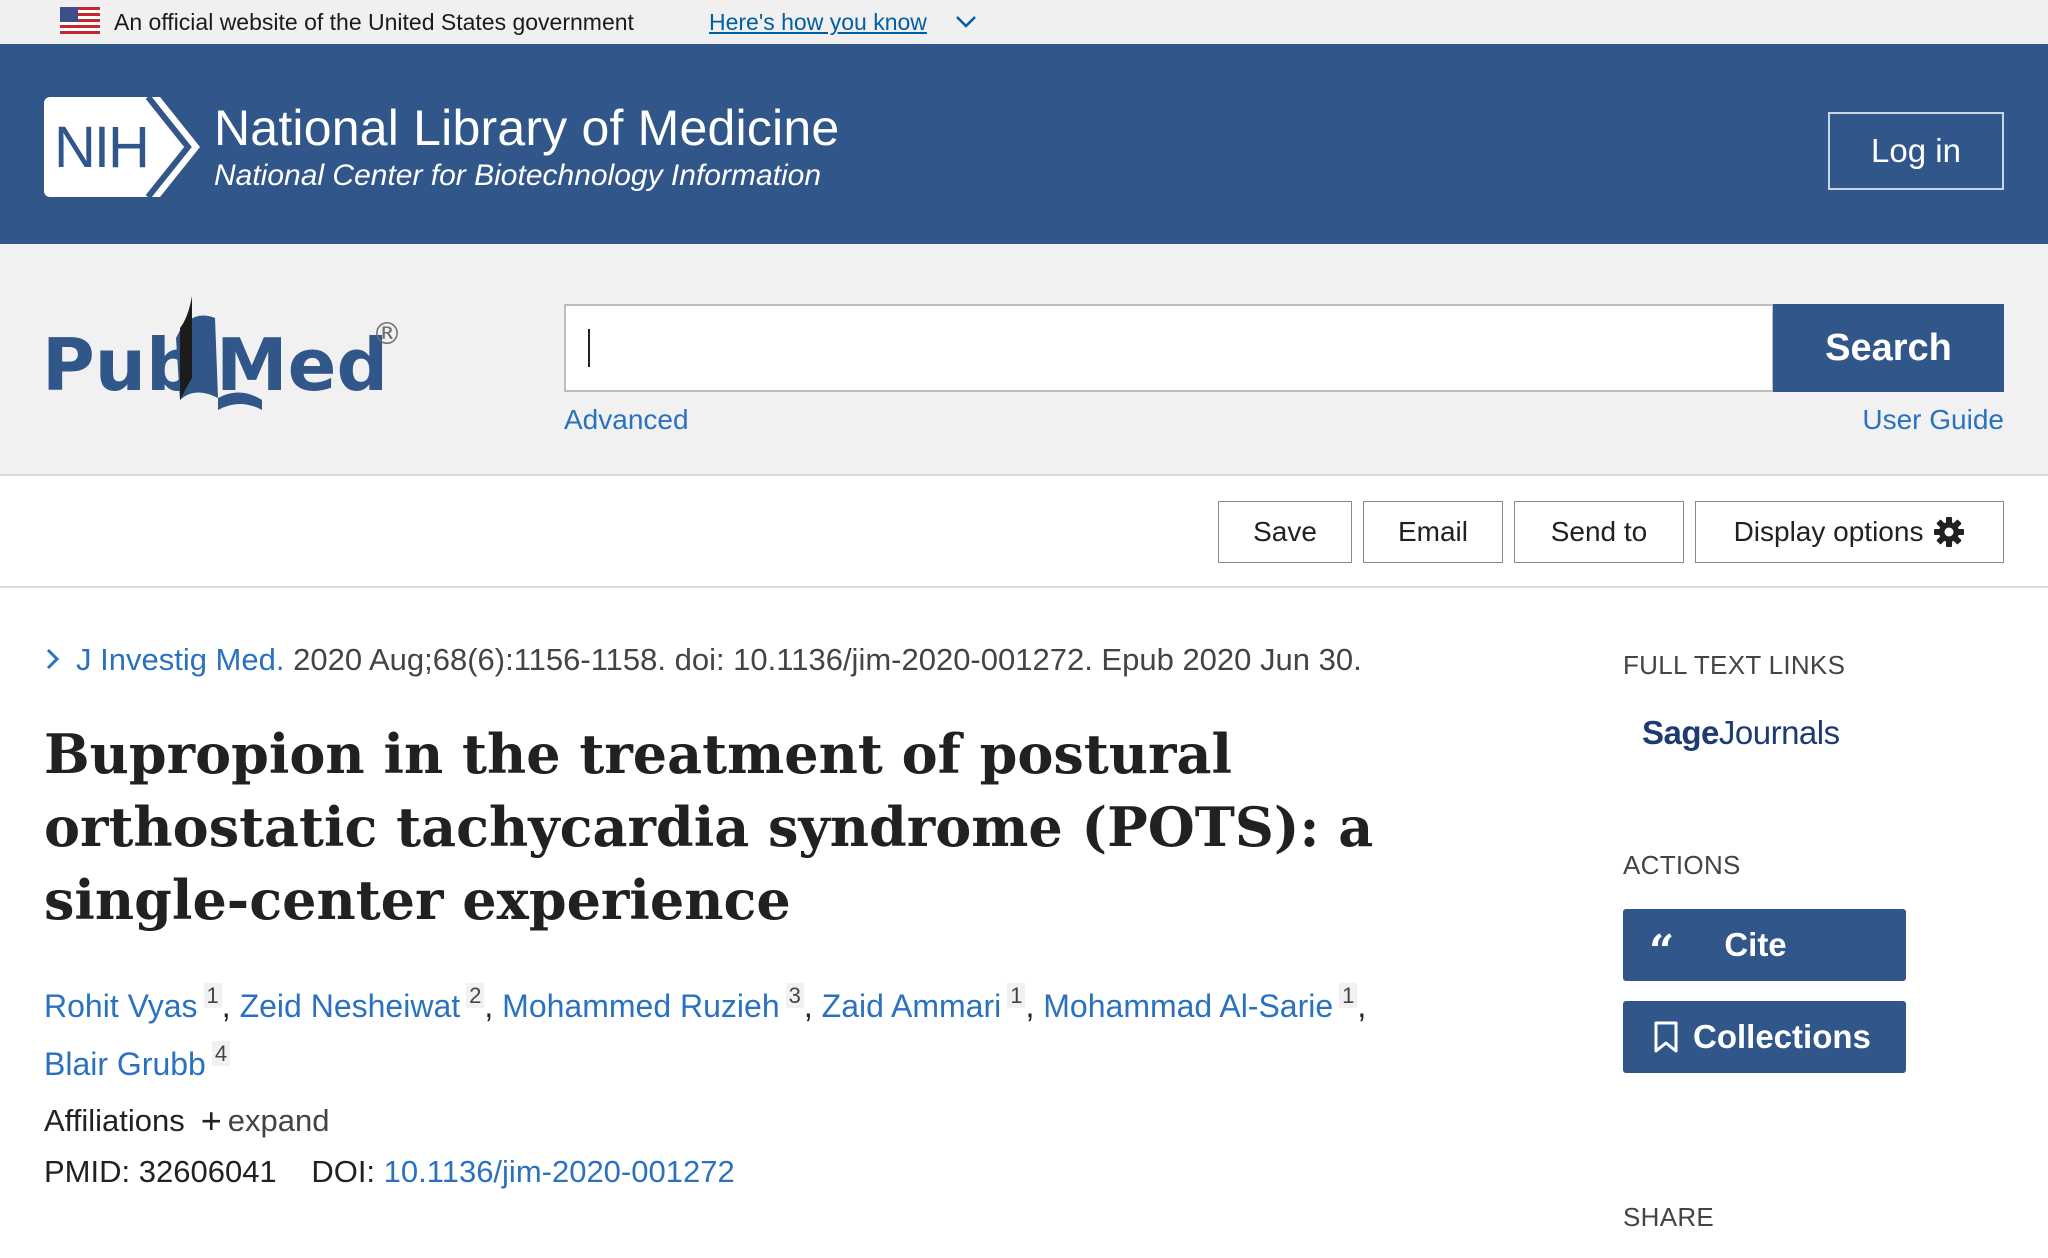  I want to click on cite-label: Cite, so click(1755, 944).